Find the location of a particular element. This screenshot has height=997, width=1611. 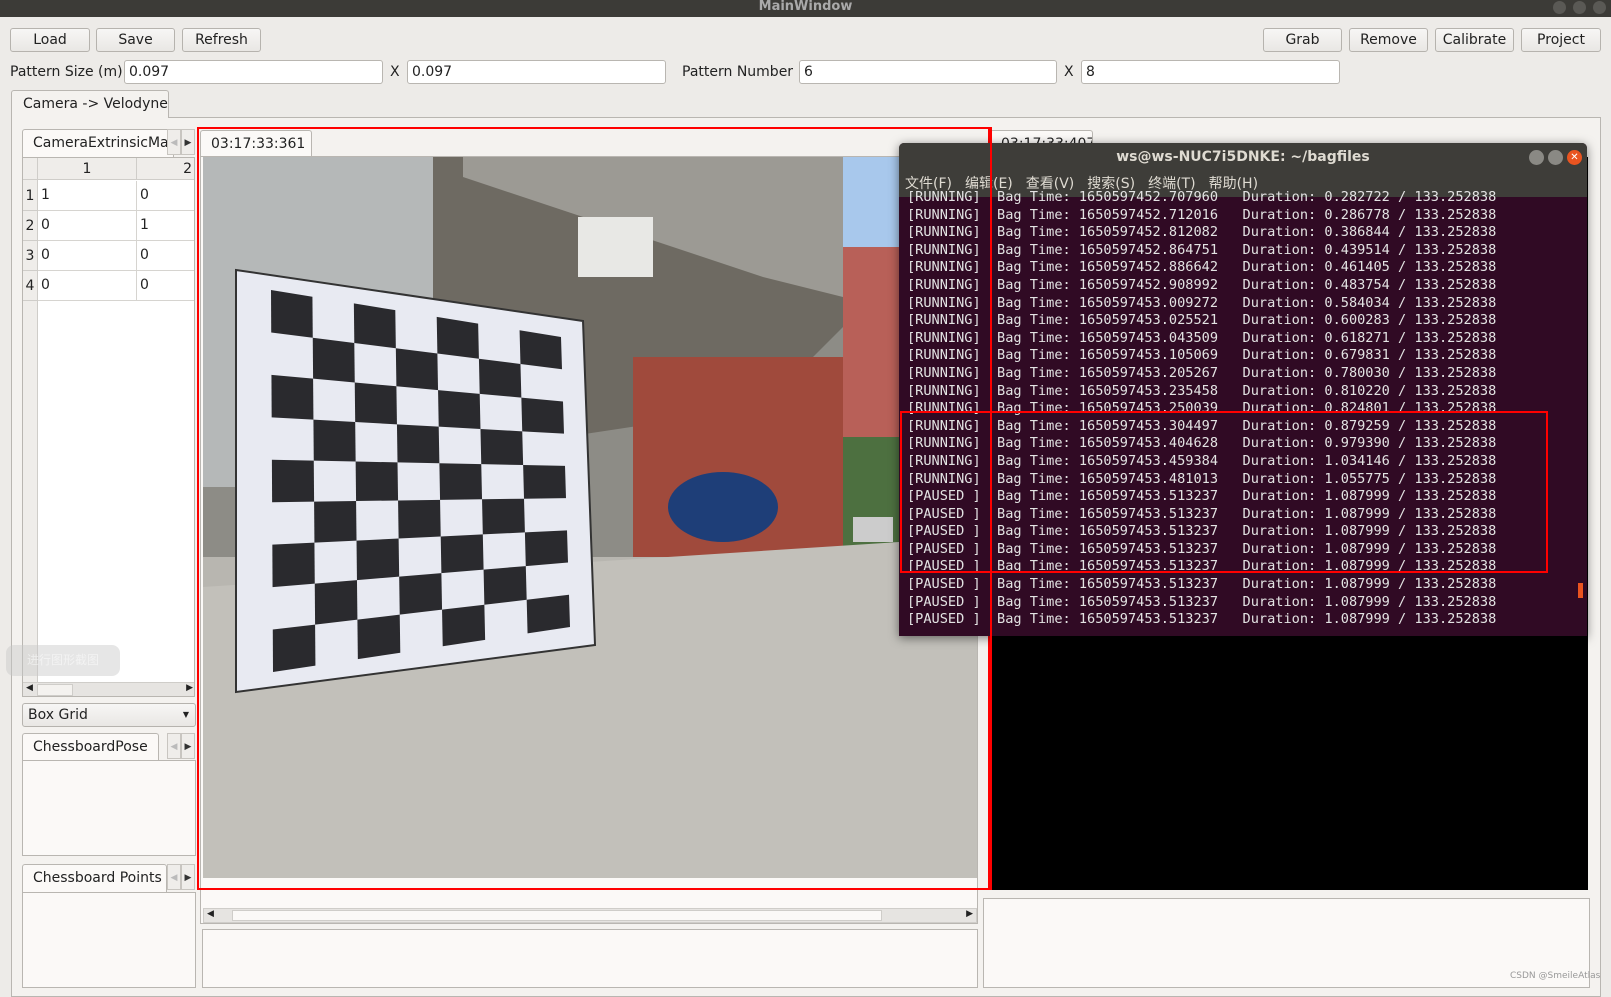

window-title: MainWindow is located at coordinates (805, 7).